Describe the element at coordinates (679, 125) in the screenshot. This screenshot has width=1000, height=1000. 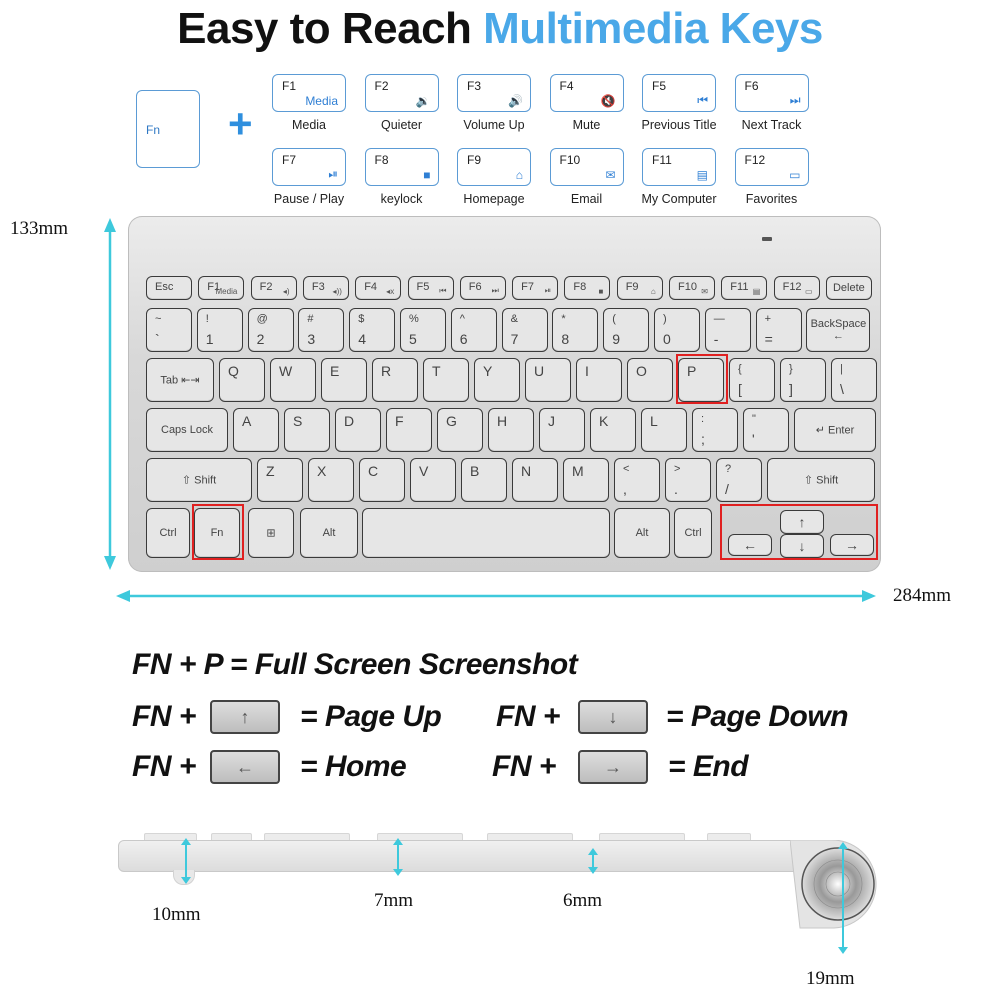
I see `fkey-caption: Previous Title` at that location.